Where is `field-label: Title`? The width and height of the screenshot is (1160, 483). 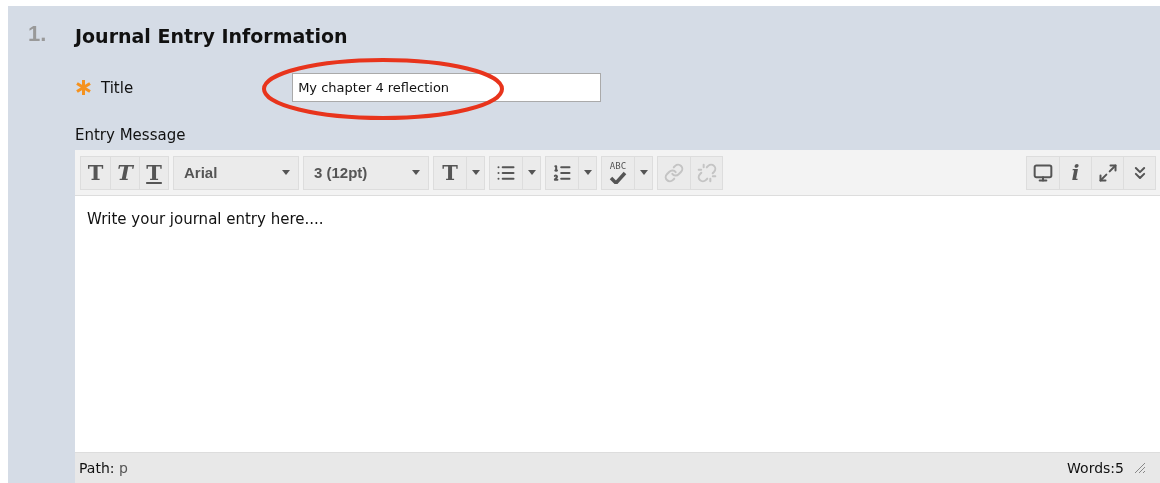 field-label: Title is located at coordinates (117, 87).